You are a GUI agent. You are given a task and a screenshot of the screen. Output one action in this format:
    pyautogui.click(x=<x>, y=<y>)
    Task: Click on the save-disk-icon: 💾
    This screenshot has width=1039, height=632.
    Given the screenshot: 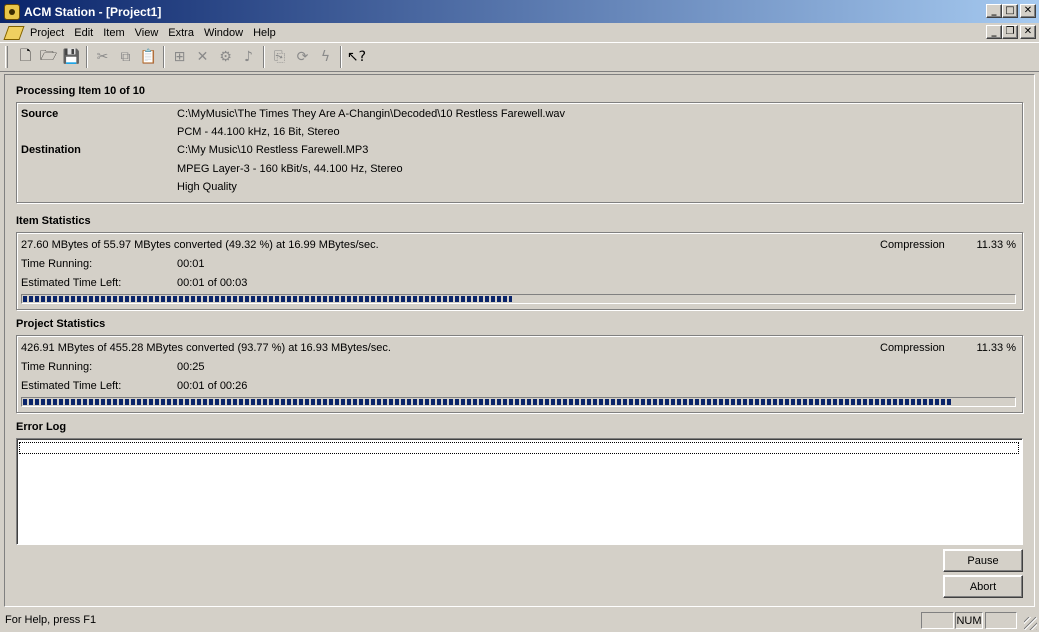 What is the action you would take?
    pyautogui.click(x=71, y=57)
    